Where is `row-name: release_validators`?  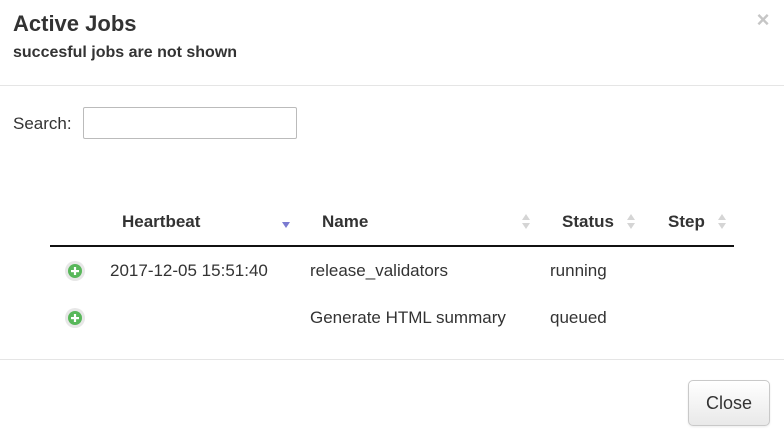 row-name: release_validators is located at coordinates (379, 270).